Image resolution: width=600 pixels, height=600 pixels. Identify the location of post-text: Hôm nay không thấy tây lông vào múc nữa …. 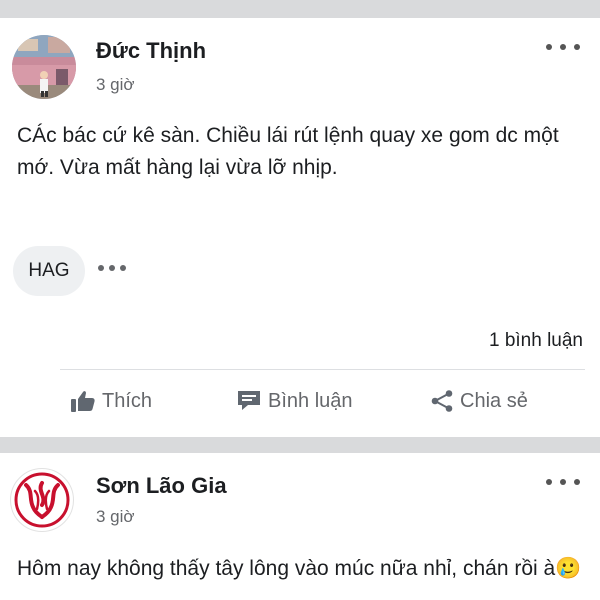
(299, 568).